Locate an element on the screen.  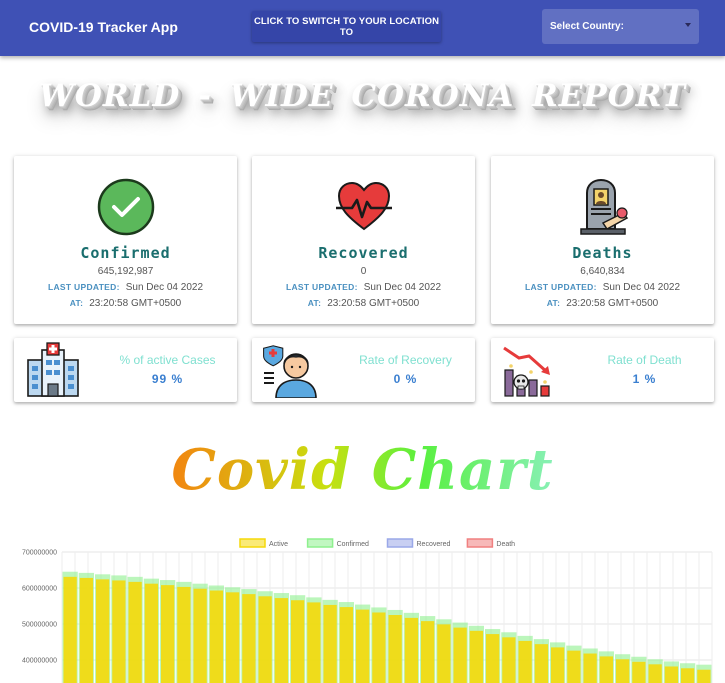
recovered-at: AT: 23:20:58 GMT+0500 is located at coordinates (363, 303).